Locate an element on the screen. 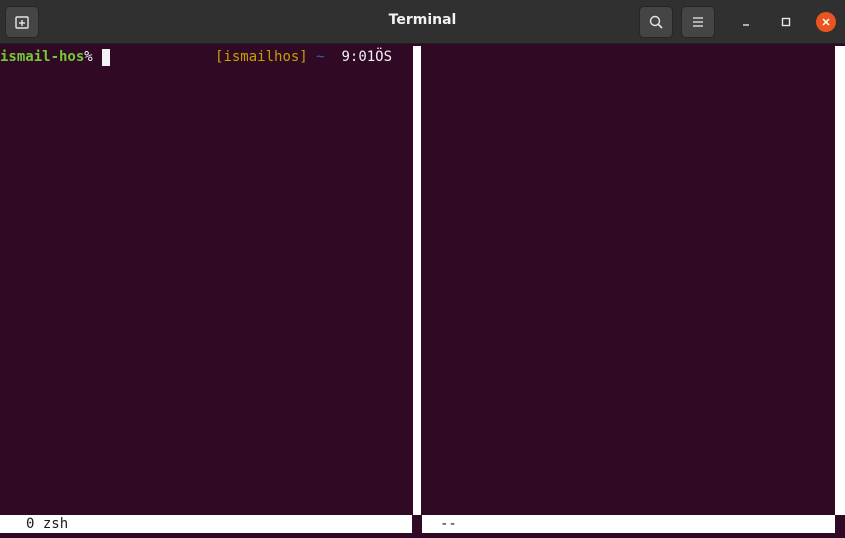 The width and height of the screenshot is (845, 538). hamburger-menu-icon is located at coordinates (698, 22).